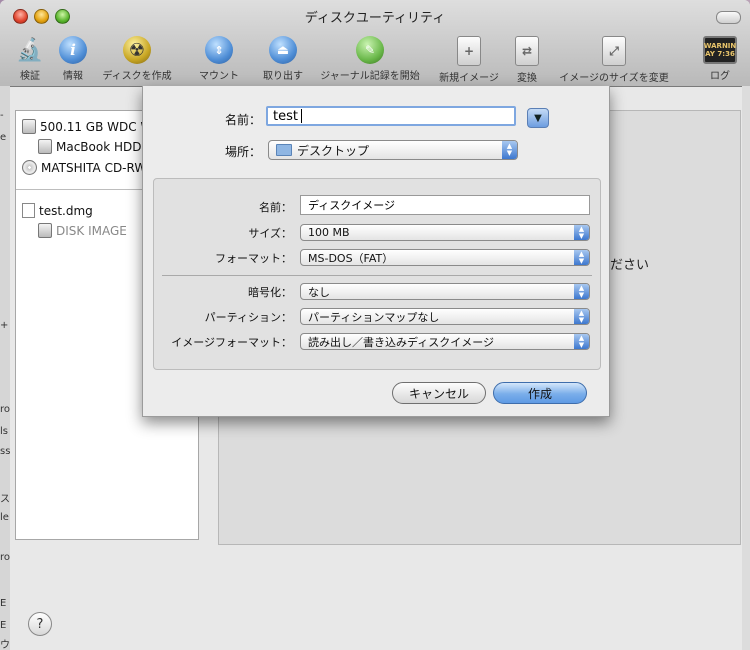  What do you see at coordinates (538, 118) in the screenshot?
I see `expand-disclosure-button: ▼` at bounding box center [538, 118].